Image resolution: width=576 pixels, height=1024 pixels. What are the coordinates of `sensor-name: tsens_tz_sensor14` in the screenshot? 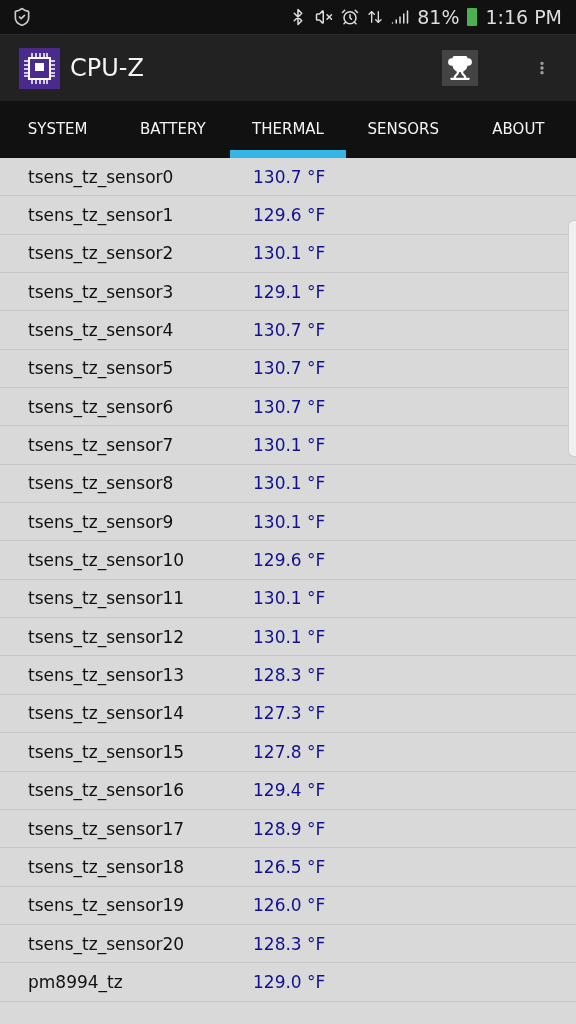 It's located at (107, 713).